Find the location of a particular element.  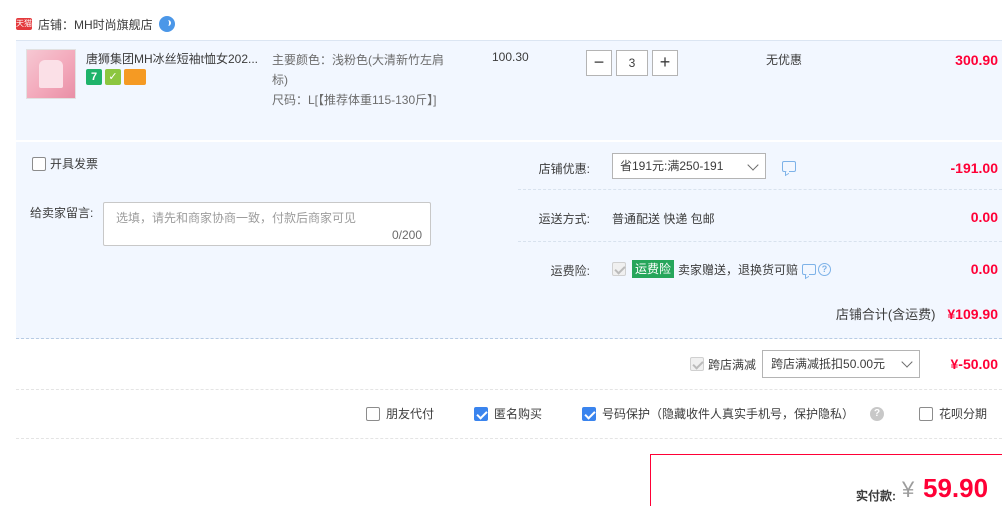

tmall-logo-icon: 天猫 is located at coordinates (24, 24).